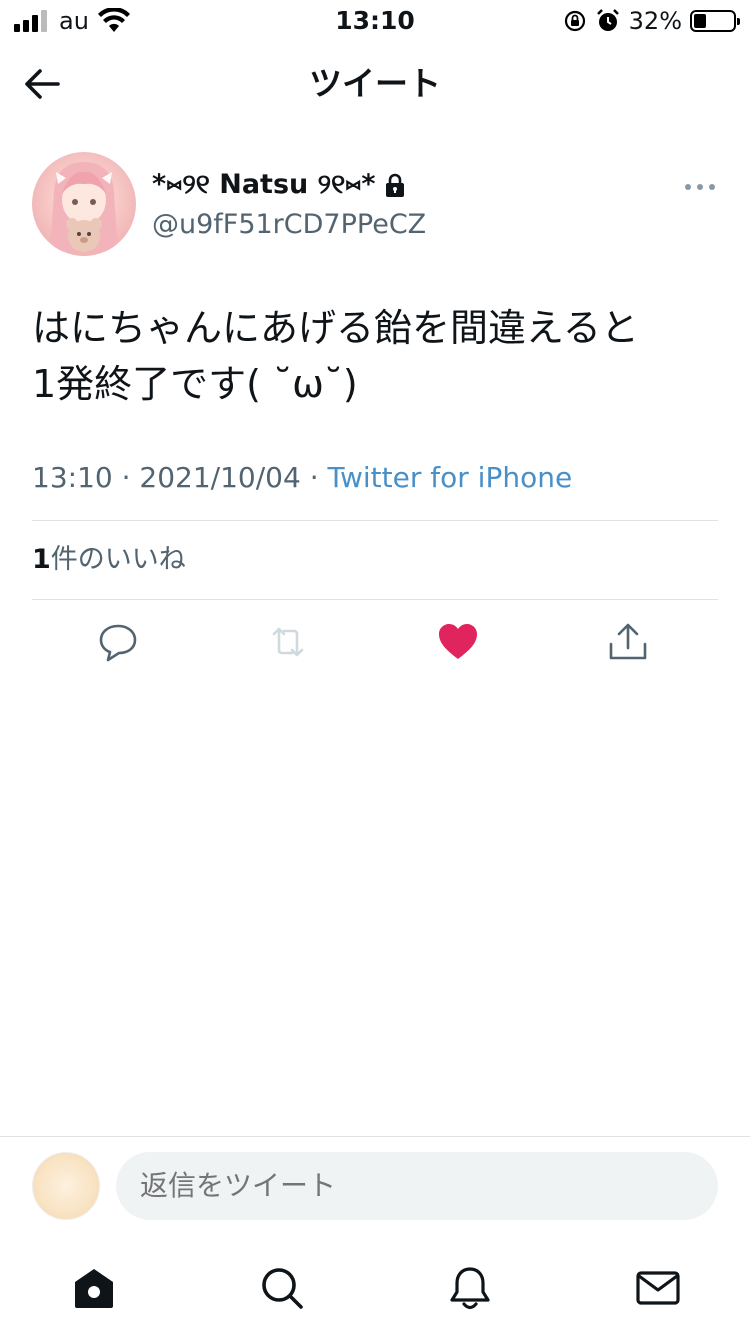  I want to click on orientation-lock-icon, so click(574, 21).